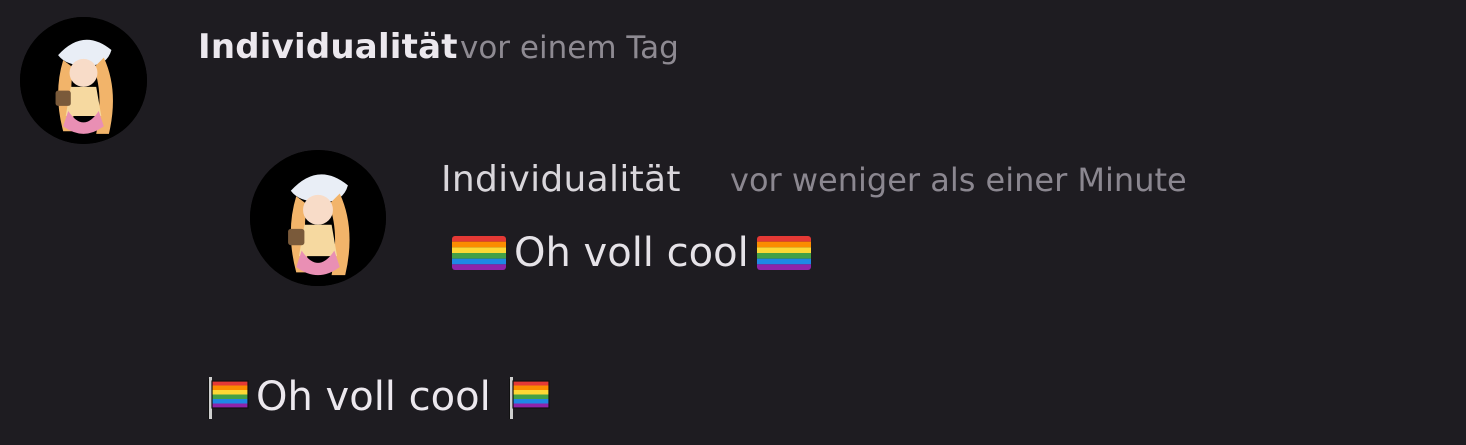 This screenshot has width=1466, height=445. I want to click on post-author-name: Individualität, so click(328, 47).